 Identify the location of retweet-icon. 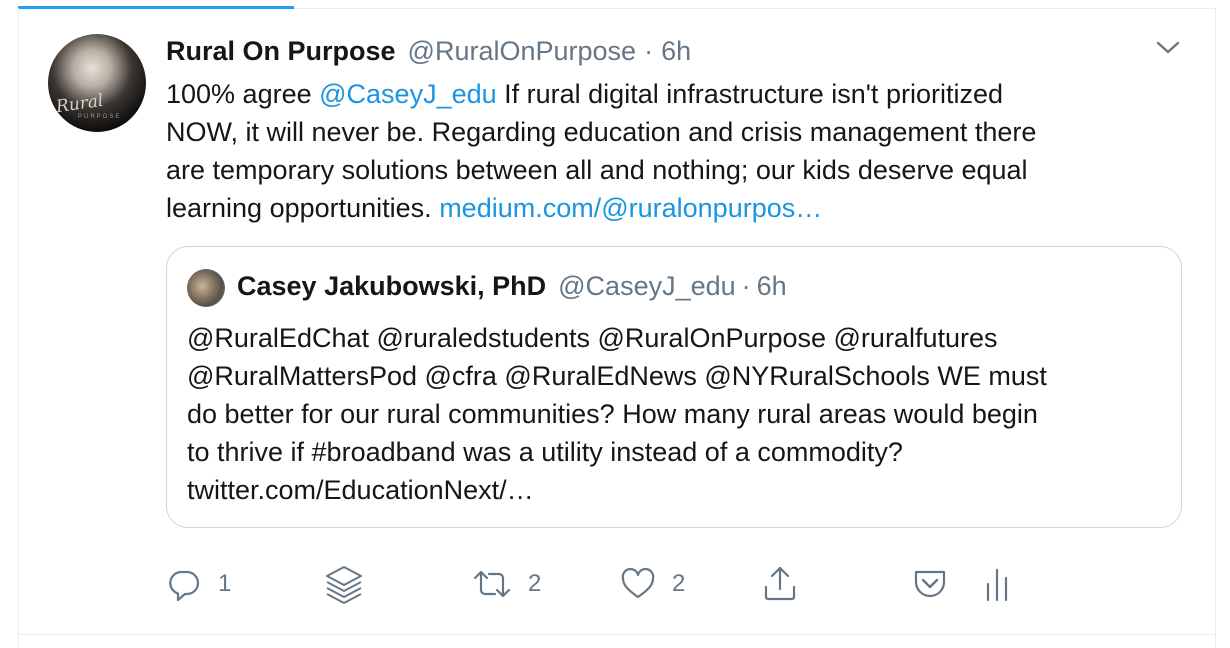
(492, 584).